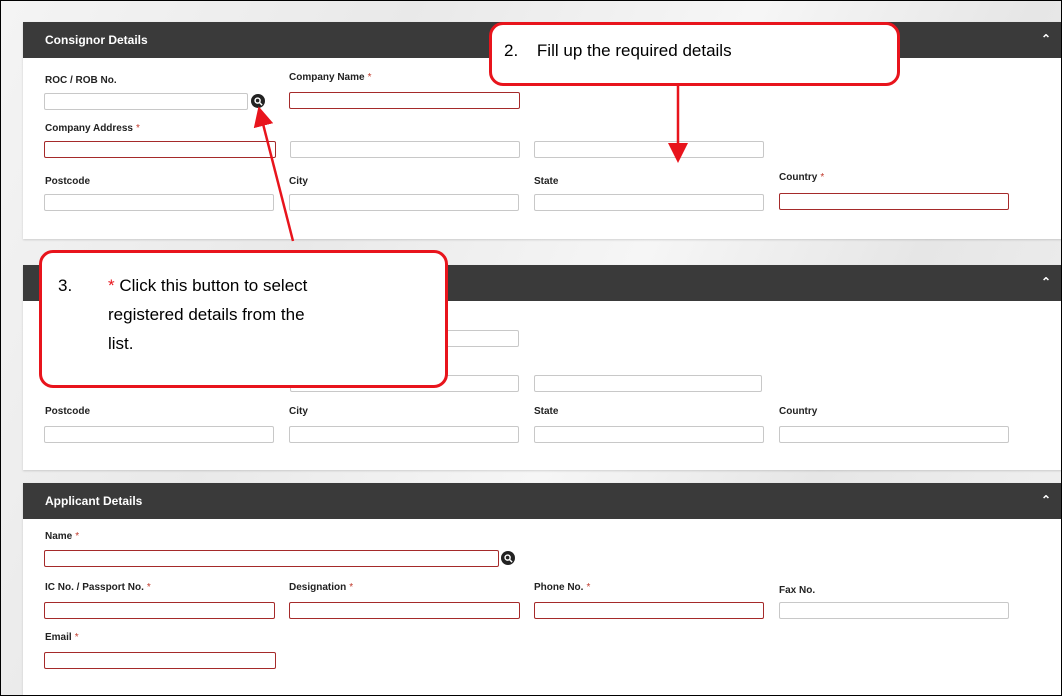  I want to click on step3-text-line3: list., so click(121, 343).